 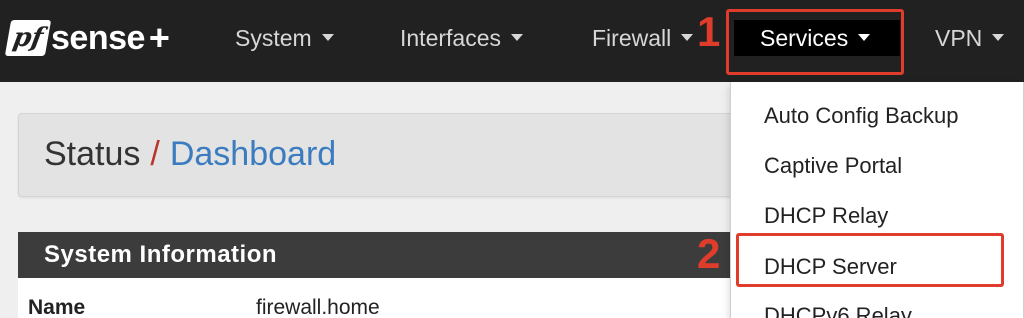 What do you see at coordinates (709, 253) in the screenshot?
I see `step2-number: 2` at bounding box center [709, 253].